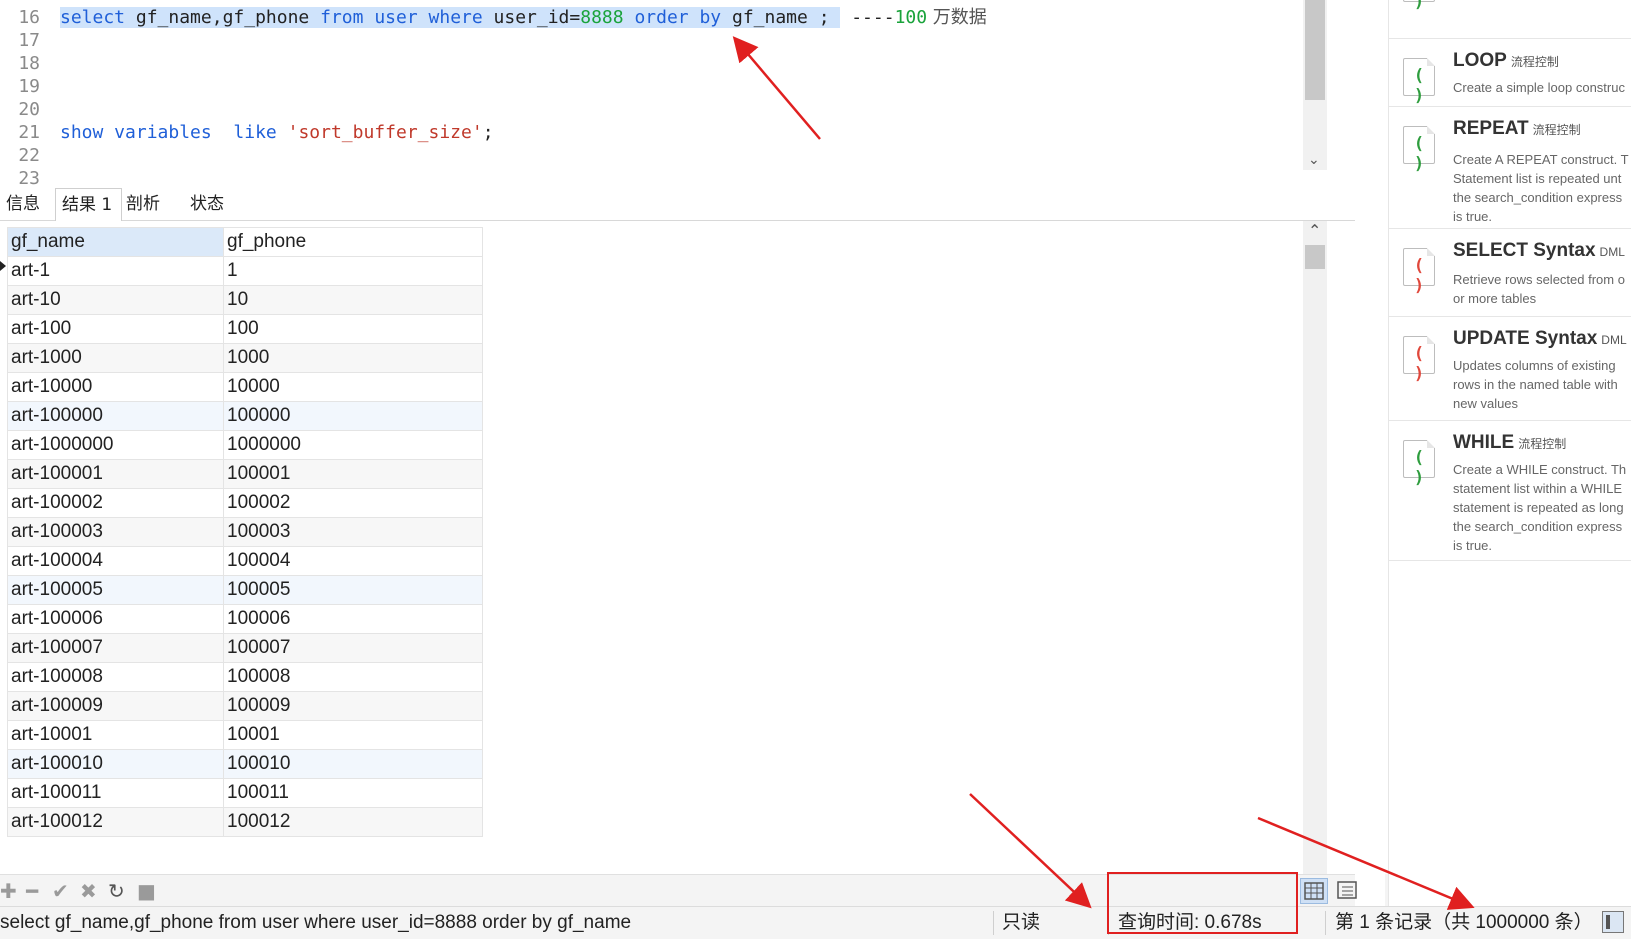 The height and width of the screenshot is (939, 1631). What do you see at coordinates (115, 793) in the screenshot?
I see `cell-gf-name: art-100011` at bounding box center [115, 793].